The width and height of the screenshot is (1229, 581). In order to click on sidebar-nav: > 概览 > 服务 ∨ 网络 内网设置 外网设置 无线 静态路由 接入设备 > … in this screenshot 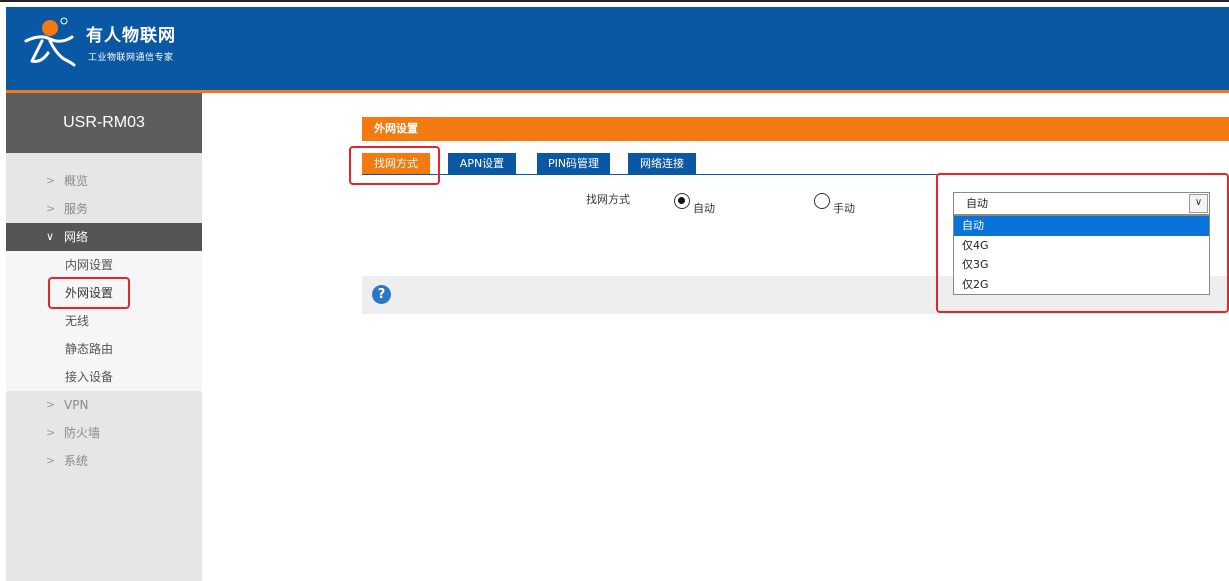, I will do `click(104, 321)`.